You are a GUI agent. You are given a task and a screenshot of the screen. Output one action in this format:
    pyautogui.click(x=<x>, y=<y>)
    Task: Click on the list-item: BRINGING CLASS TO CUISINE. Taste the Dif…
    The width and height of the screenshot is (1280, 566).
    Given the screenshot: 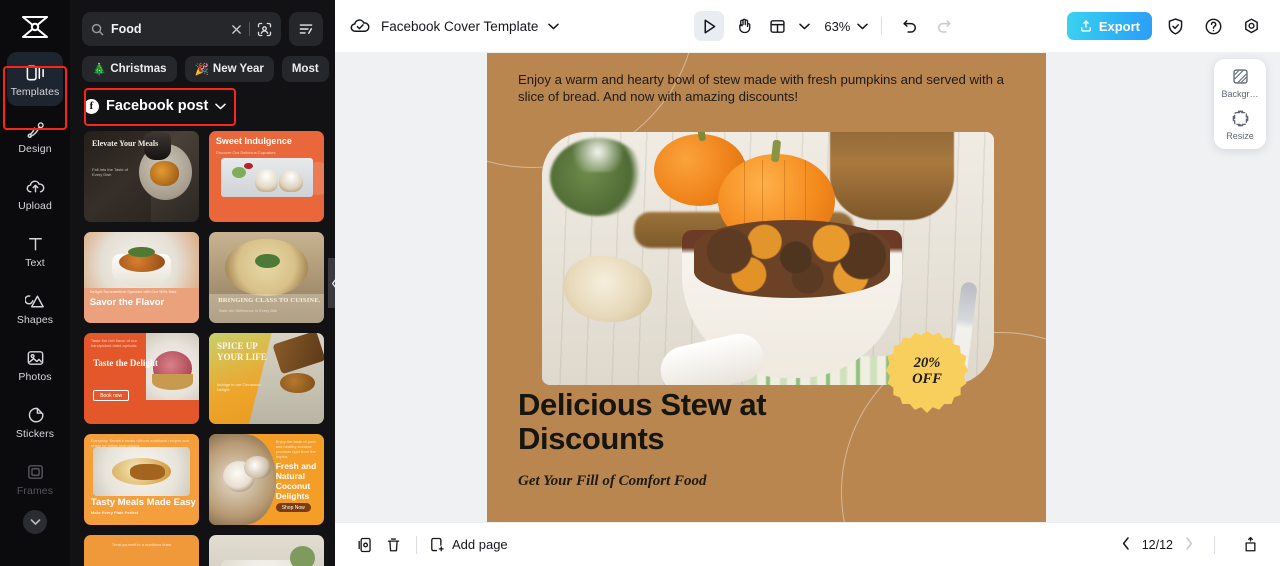 What is the action you would take?
    pyautogui.click(x=266, y=277)
    